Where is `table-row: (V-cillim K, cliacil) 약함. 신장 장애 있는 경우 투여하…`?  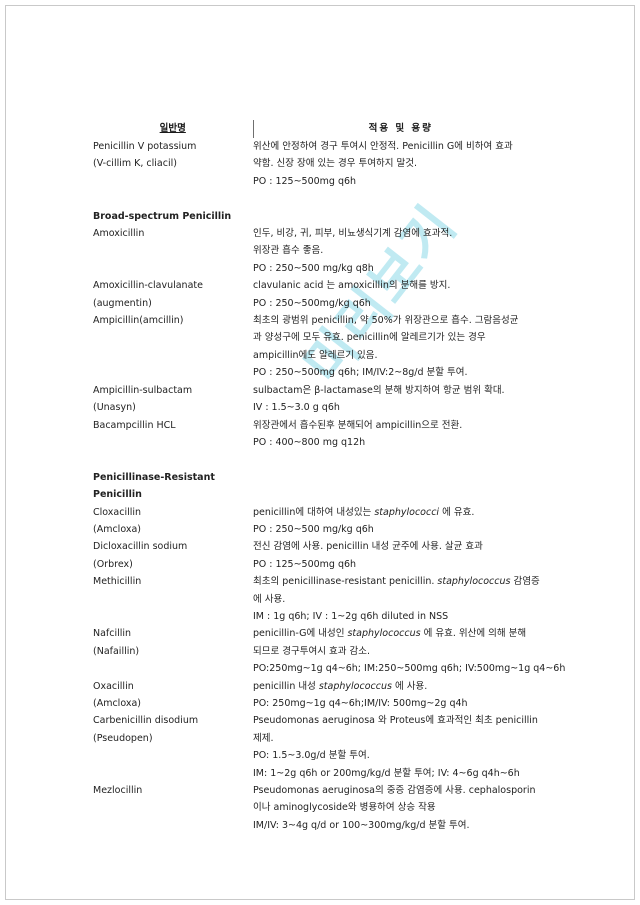 table-row: (V-cillim K, cliacil) 약함. 신장 장애 있는 경우 투여하… is located at coordinates (320, 163).